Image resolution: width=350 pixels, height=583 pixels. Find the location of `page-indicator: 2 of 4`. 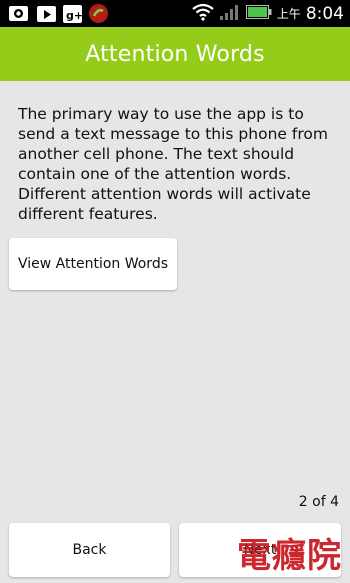

page-indicator: 2 of 4 is located at coordinates (318, 502).